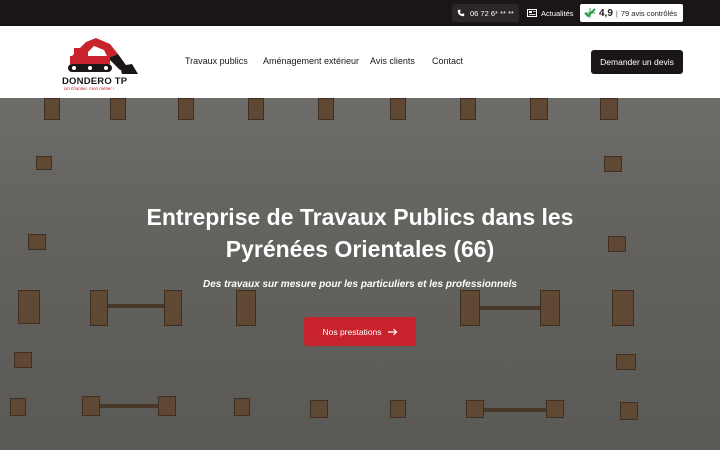 This screenshot has width=720, height=450. Describe the element at coordinates (103, 56) in the screenshot. I see `excavator-logo-icon` at that location.